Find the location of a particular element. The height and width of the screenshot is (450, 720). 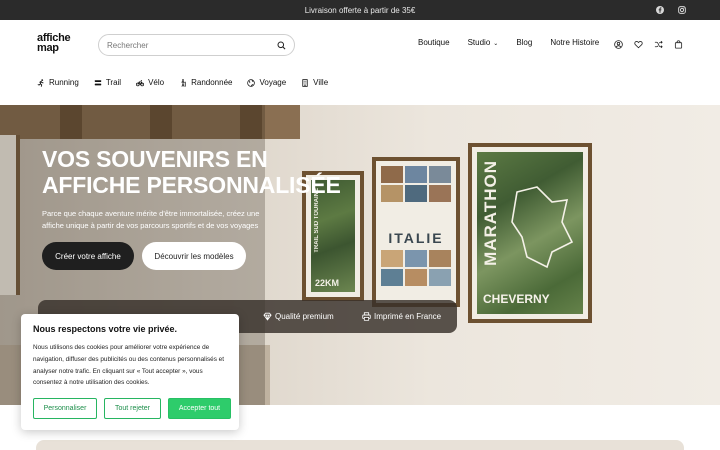

poster-collage: ITALIE is located at coordinates (416, 232).